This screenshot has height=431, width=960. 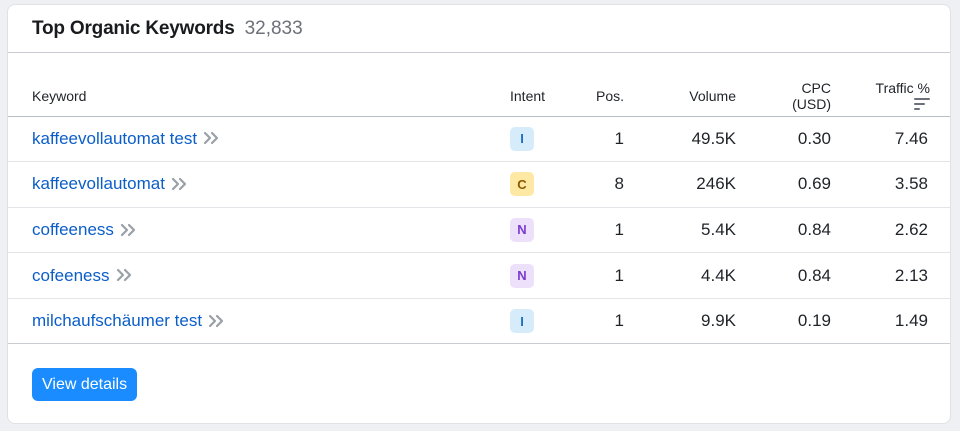 I want to click on keyword-cell: coffeeness, so click(x=259, y=230).